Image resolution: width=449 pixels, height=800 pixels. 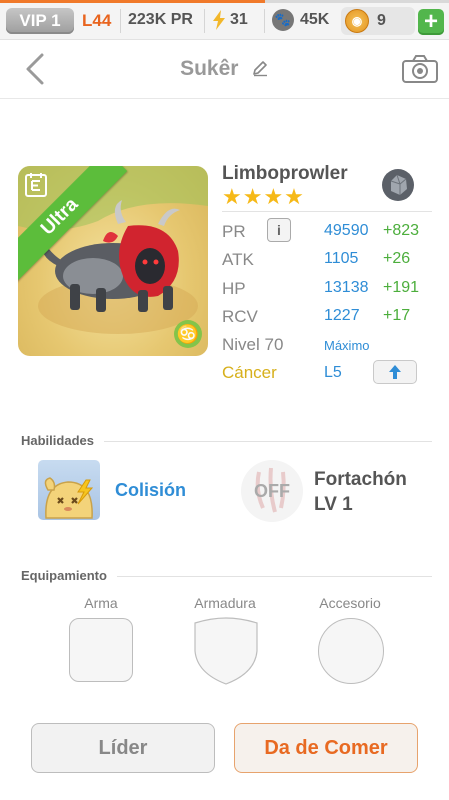 I want to click on skill-slot-off: OFF, so click(x=272, y=491).